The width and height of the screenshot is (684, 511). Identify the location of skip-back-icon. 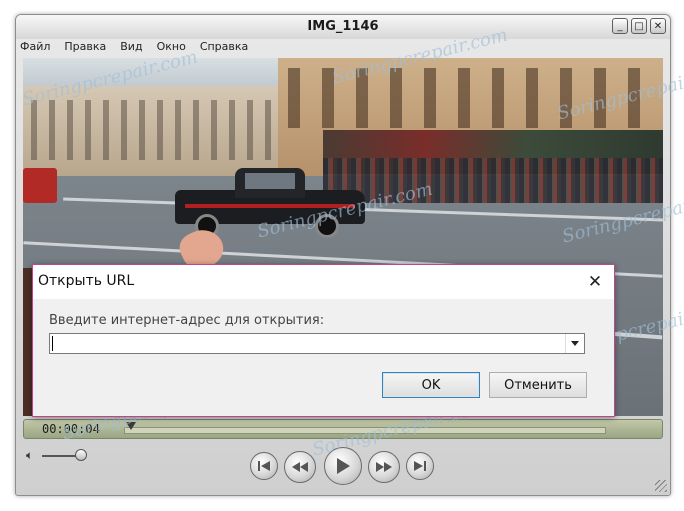
(264, 466).